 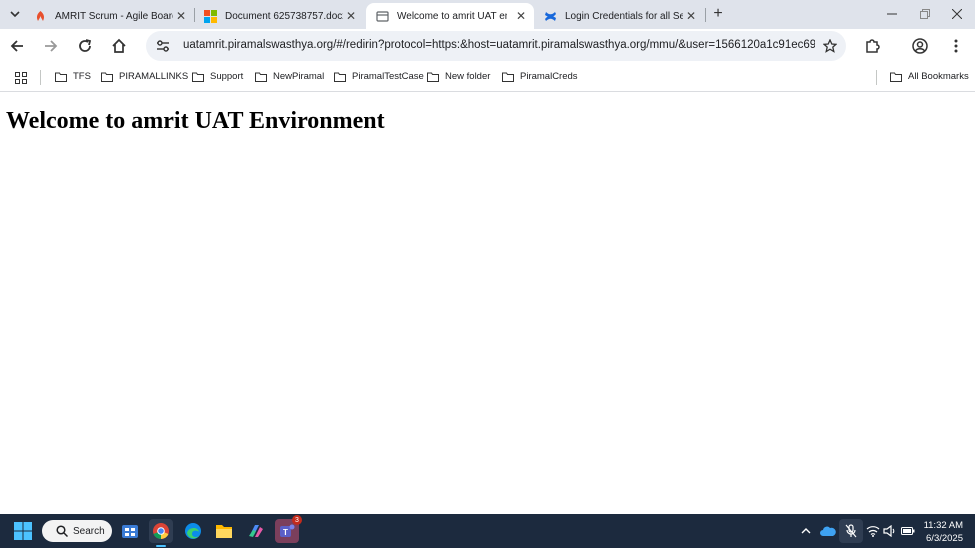 I want to click on word-document-icon, so click(x=210, y=16).